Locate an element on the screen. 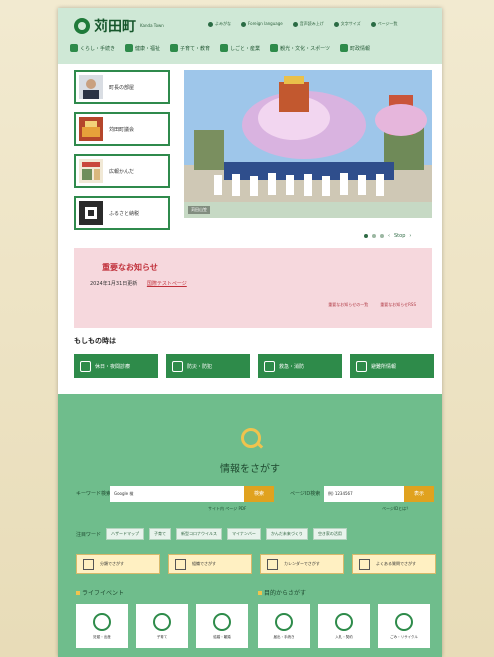  page-id-label: ページID検索 is located at coordinates (305, 494).